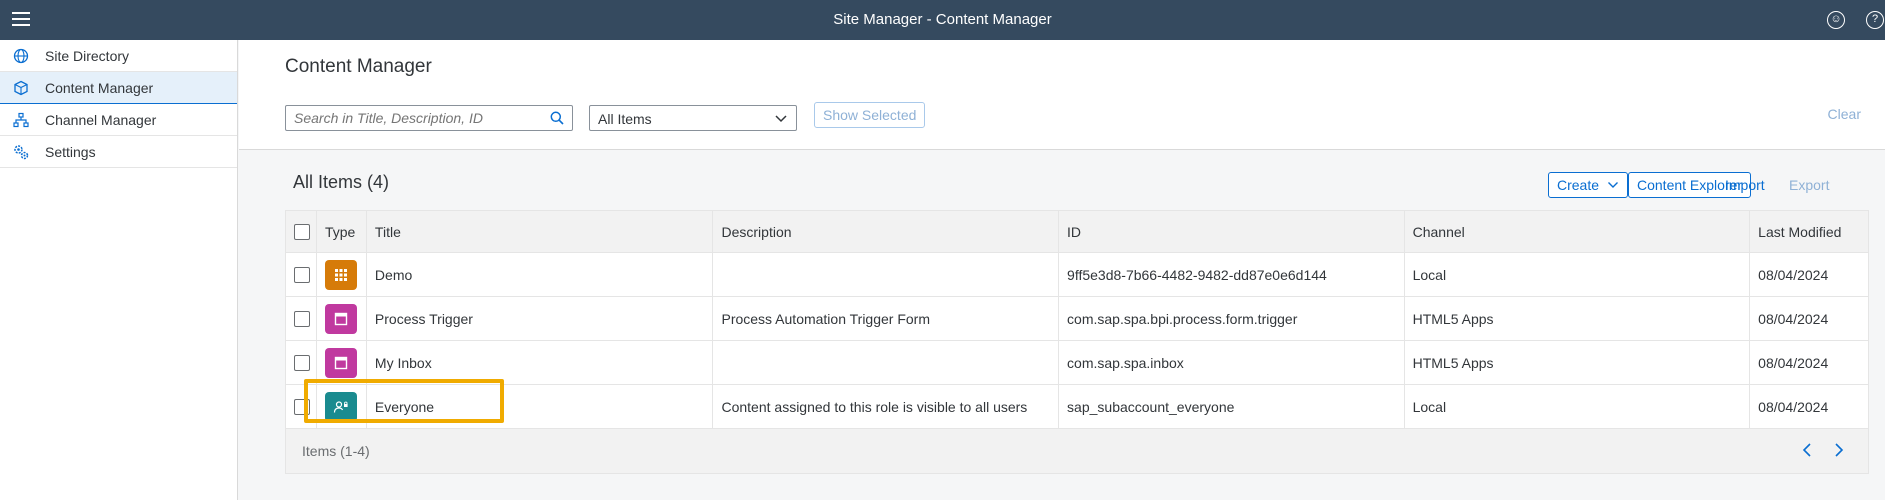 This screenshot has width=1885, height=500. What do you see at coordinates (21, 120) in the screenshot?
I see `hierarchy-icon` at bounding box center [21, 120].